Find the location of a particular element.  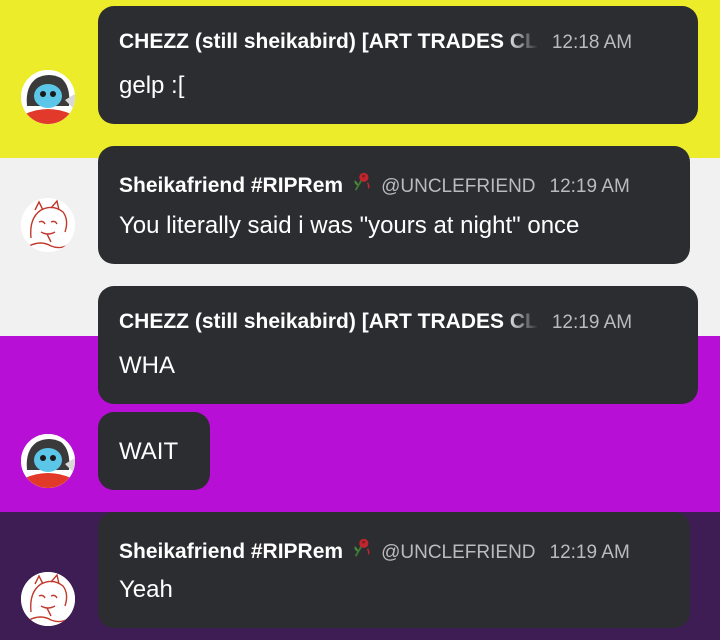

message-text: WHA is located at coordinates (147, 365).